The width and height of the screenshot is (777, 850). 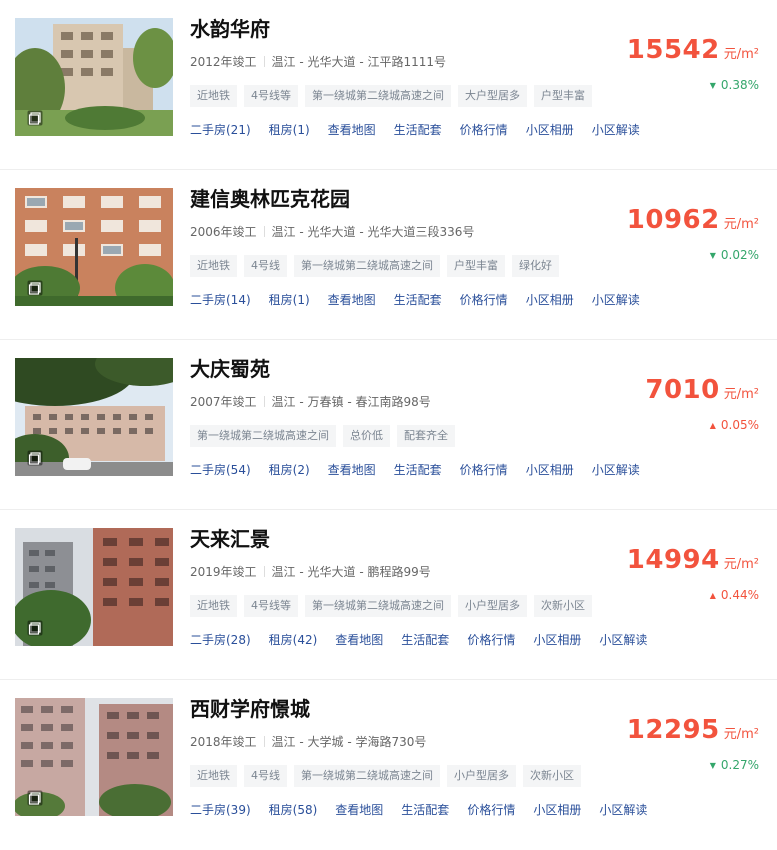 I want to click on resale-link: 二手房(39), so click(x=220, y=810).